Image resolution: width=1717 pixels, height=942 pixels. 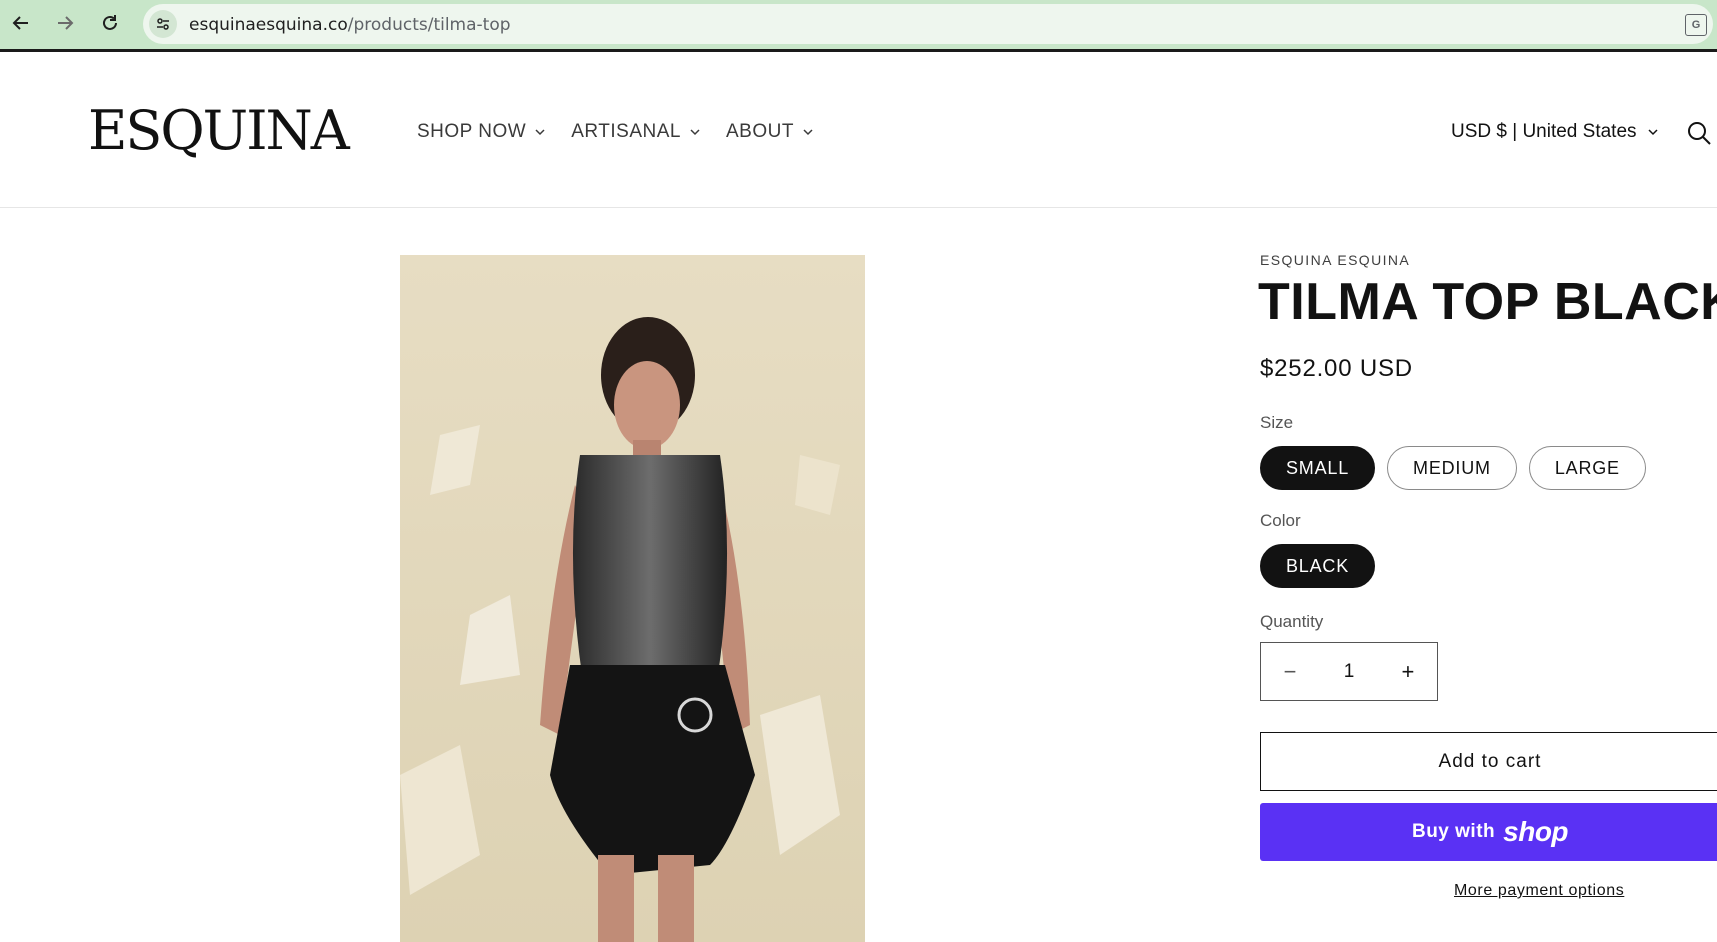 I want to click on url-text: esquinaesquina.co/products/tilma-top, so click(x=350, y=25).